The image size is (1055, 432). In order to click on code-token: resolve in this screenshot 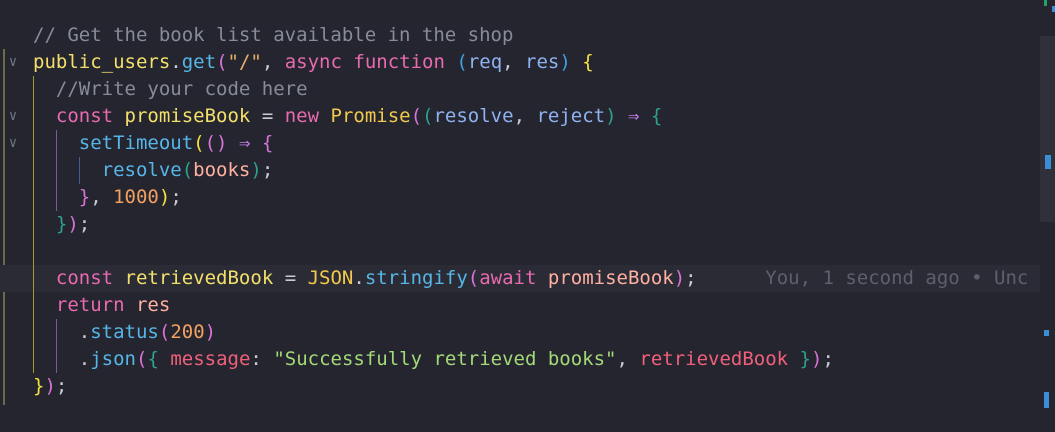, I will do `click(473, 116)`.